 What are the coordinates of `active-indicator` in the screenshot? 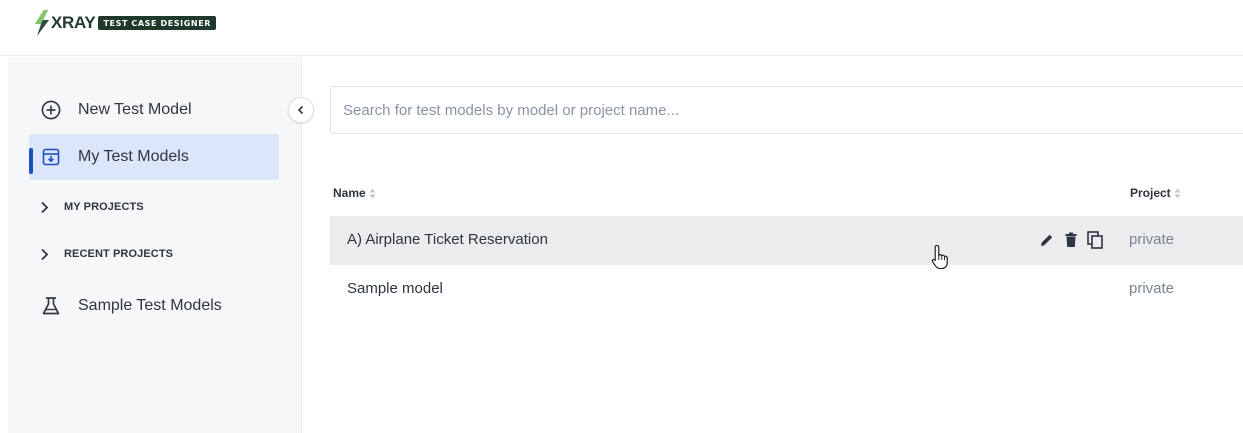 It's located at (31, 161).